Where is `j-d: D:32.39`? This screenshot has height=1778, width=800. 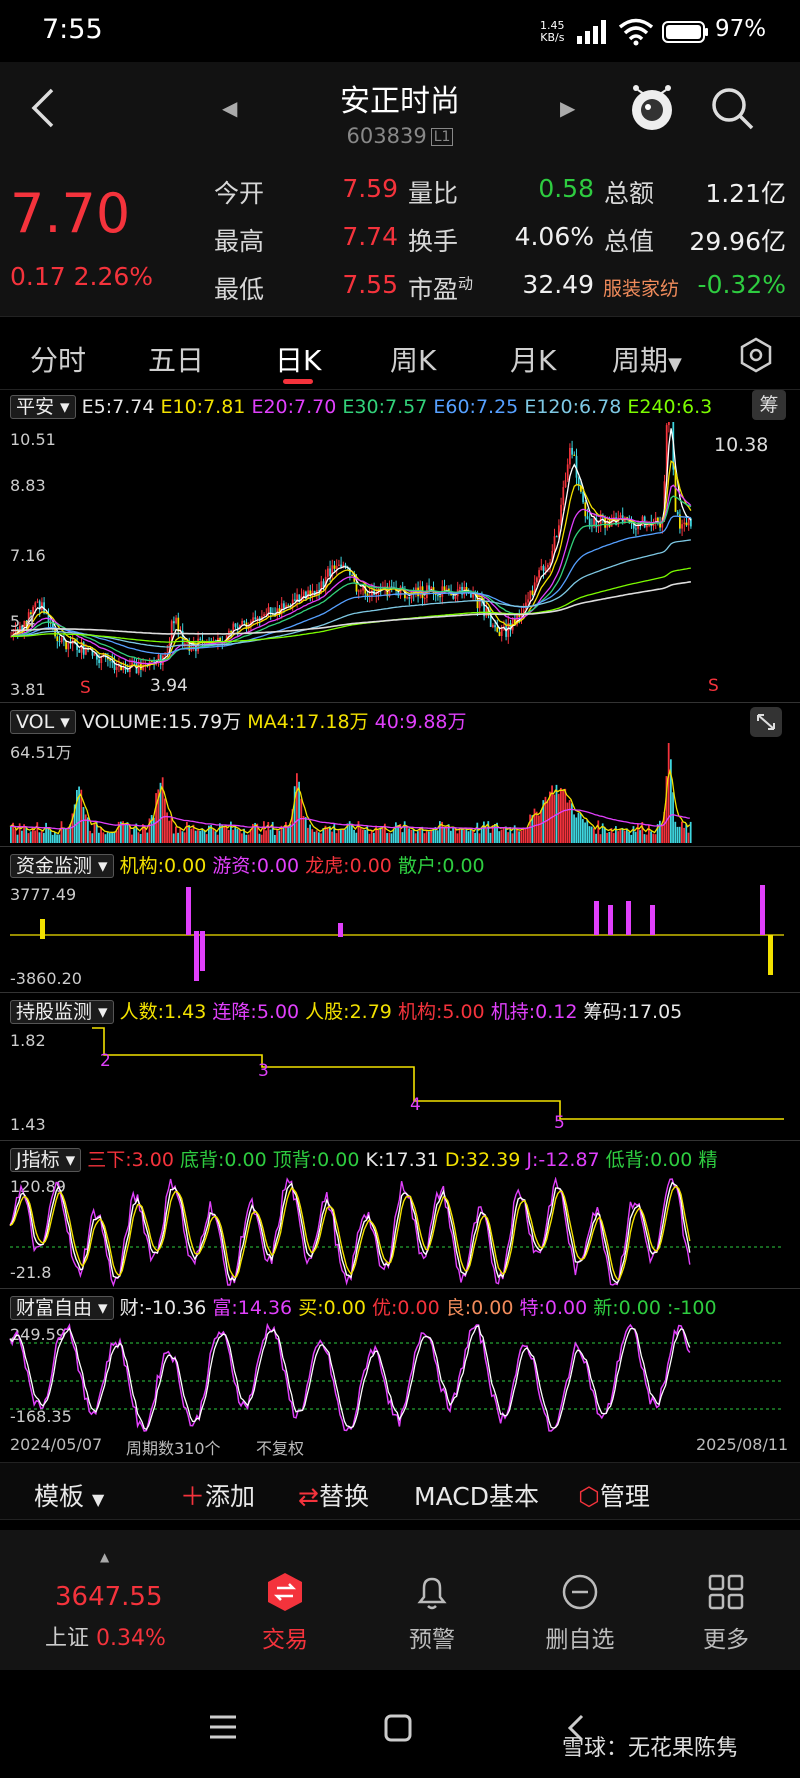 j-d: D:32.39 is located at coordinates (482, 1160).